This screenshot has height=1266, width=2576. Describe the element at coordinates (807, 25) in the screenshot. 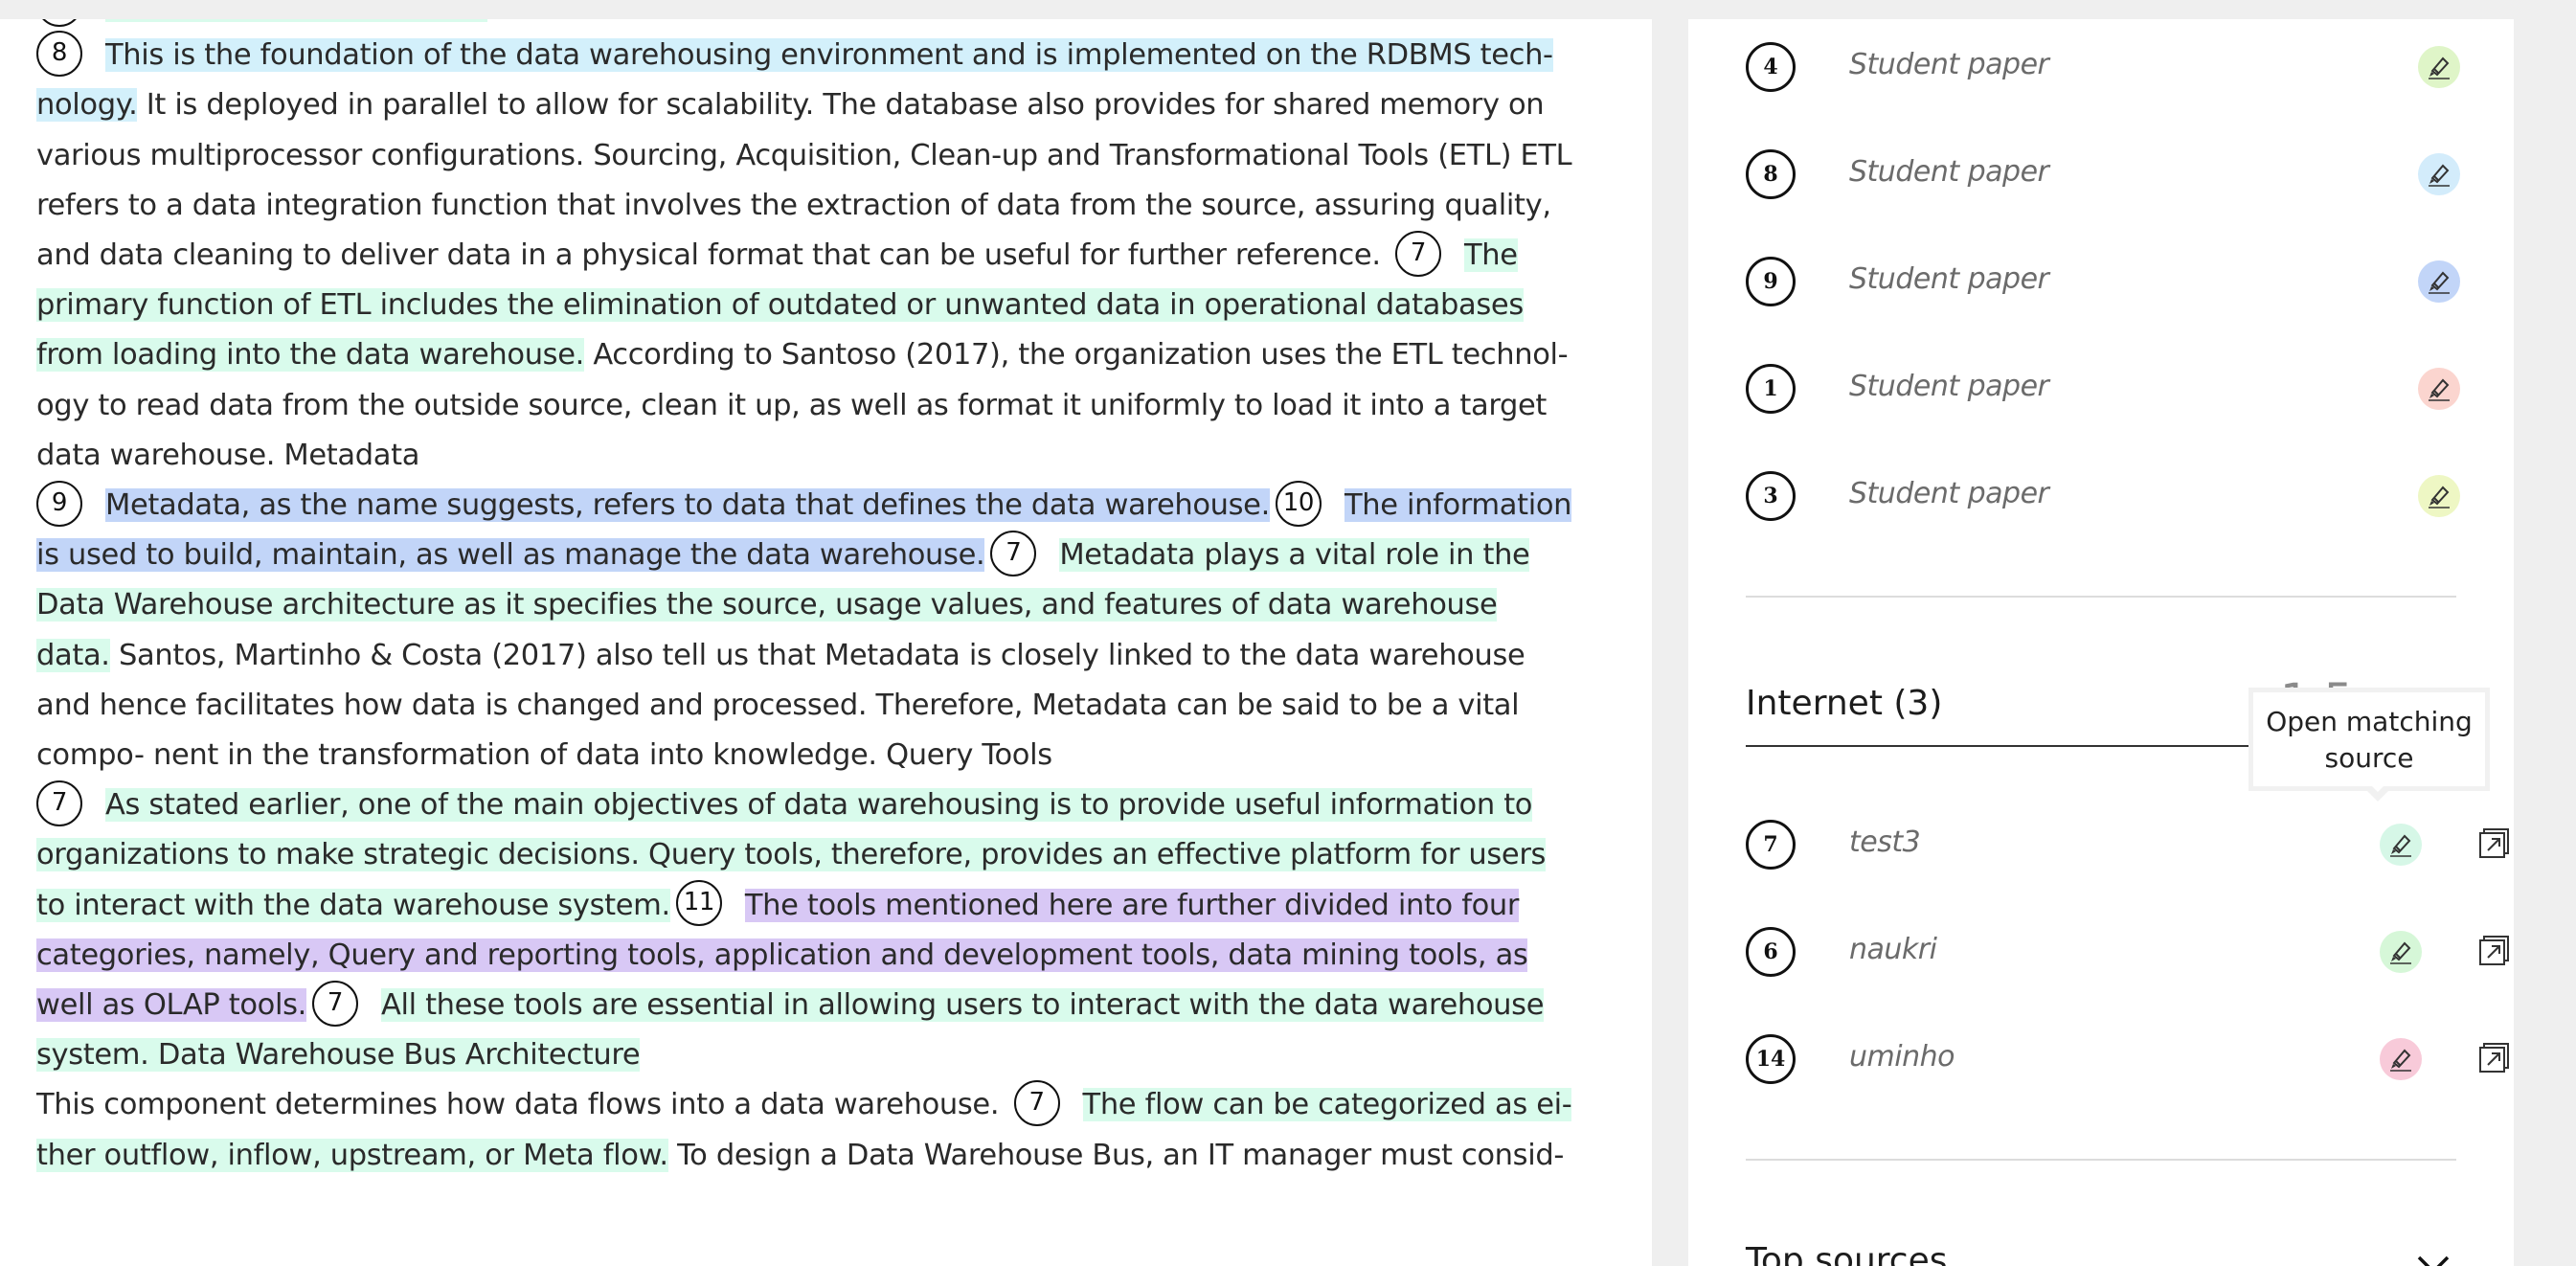

I see `paragraph: 7 Data Warehouse Database` at that location.